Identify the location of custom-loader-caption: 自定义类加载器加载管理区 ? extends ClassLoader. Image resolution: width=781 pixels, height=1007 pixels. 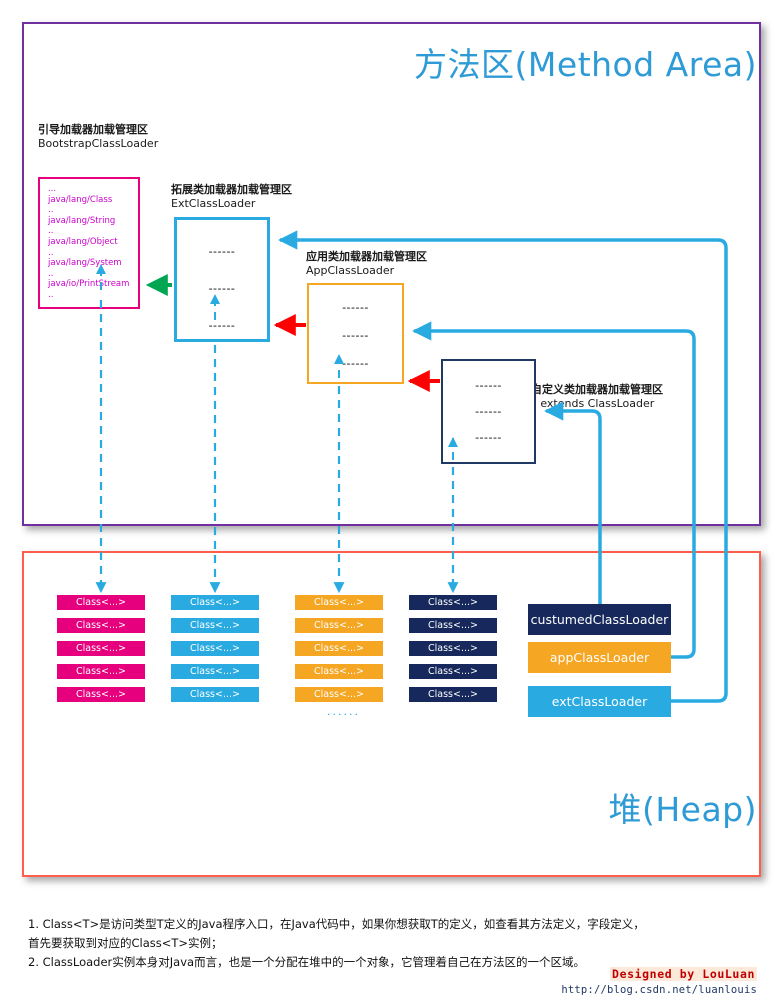
(597, 397).